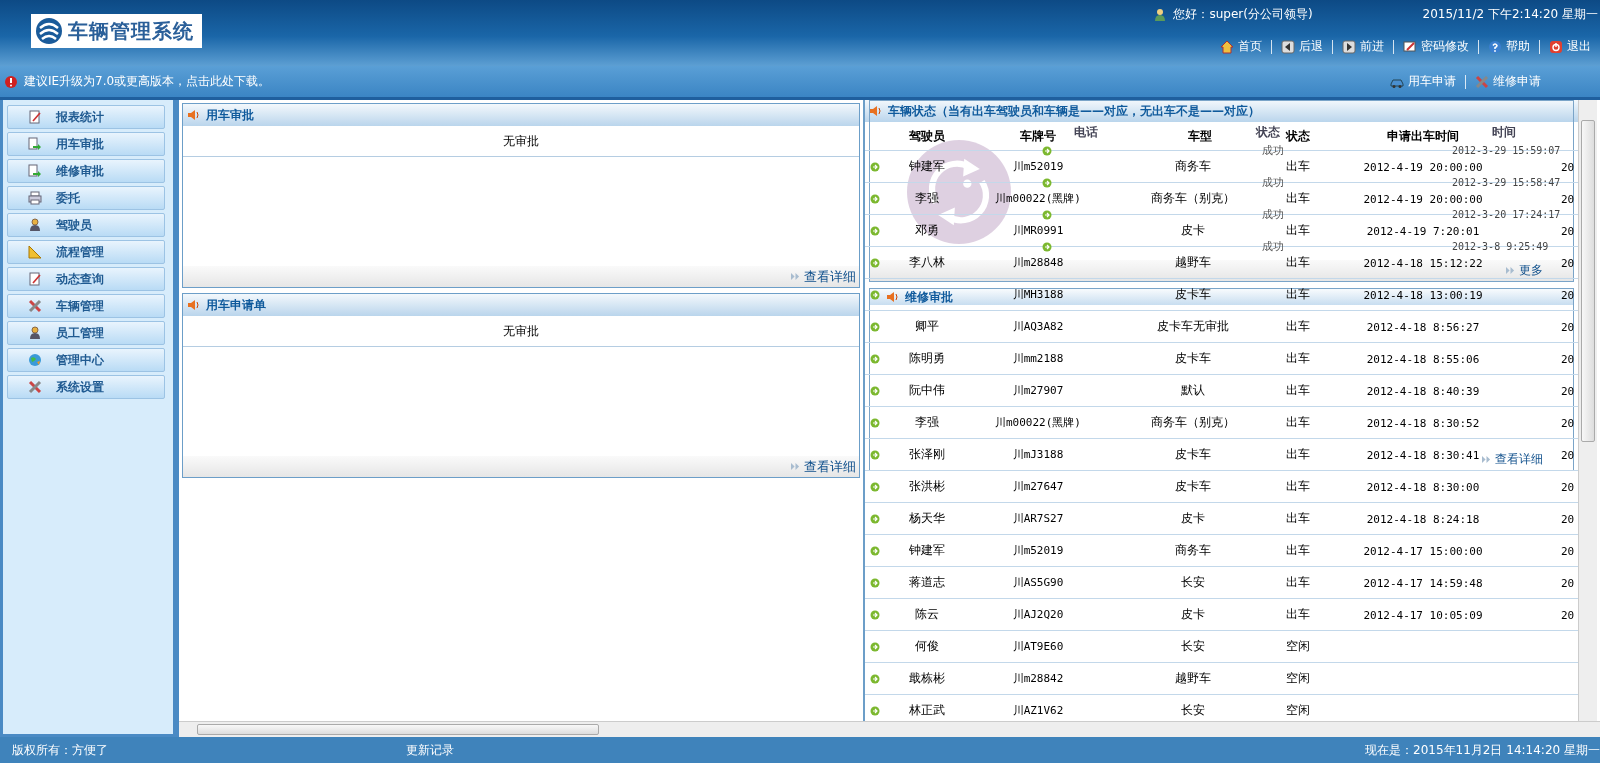 This screenshot has height=763, width=1600. I want to click on time-text: 2012-3-29 15:59:07, so click(1506, 151).